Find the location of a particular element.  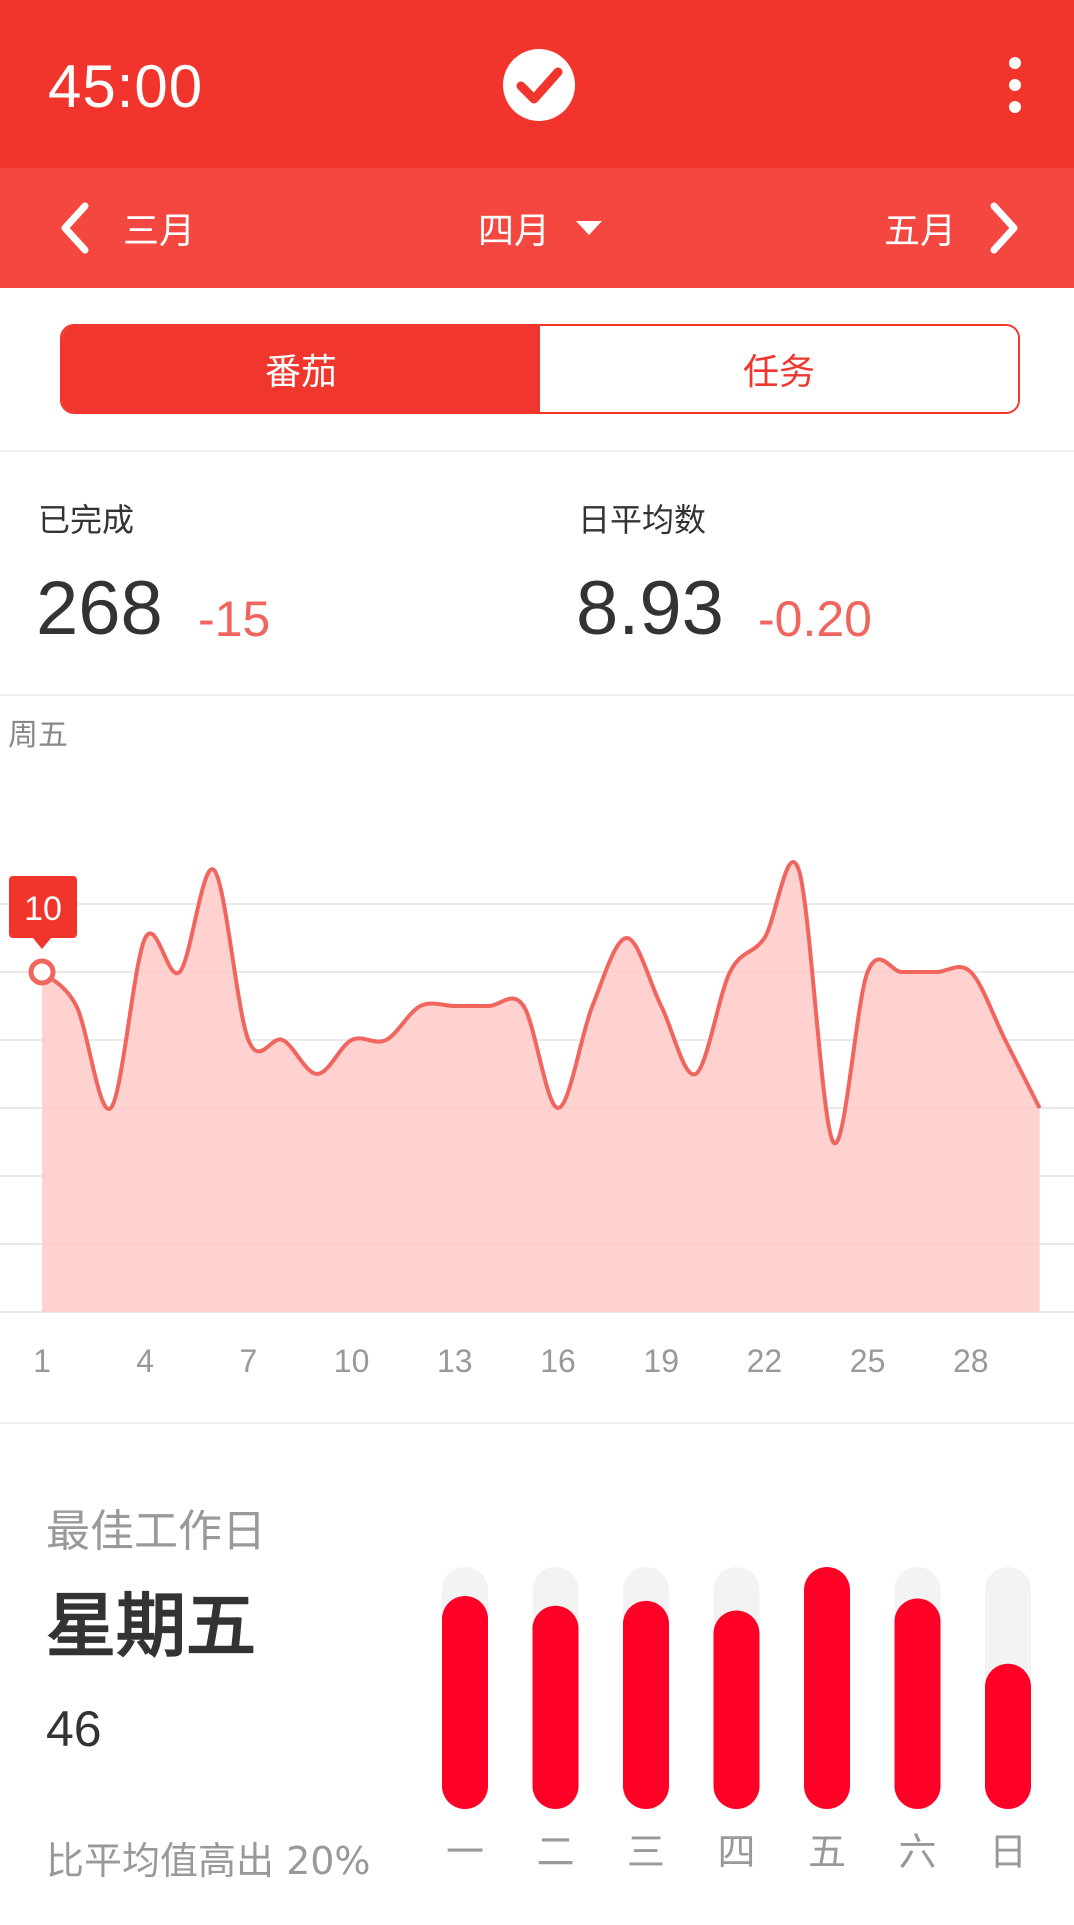

more-vertical-icon is located at coordinates (1015, 85).